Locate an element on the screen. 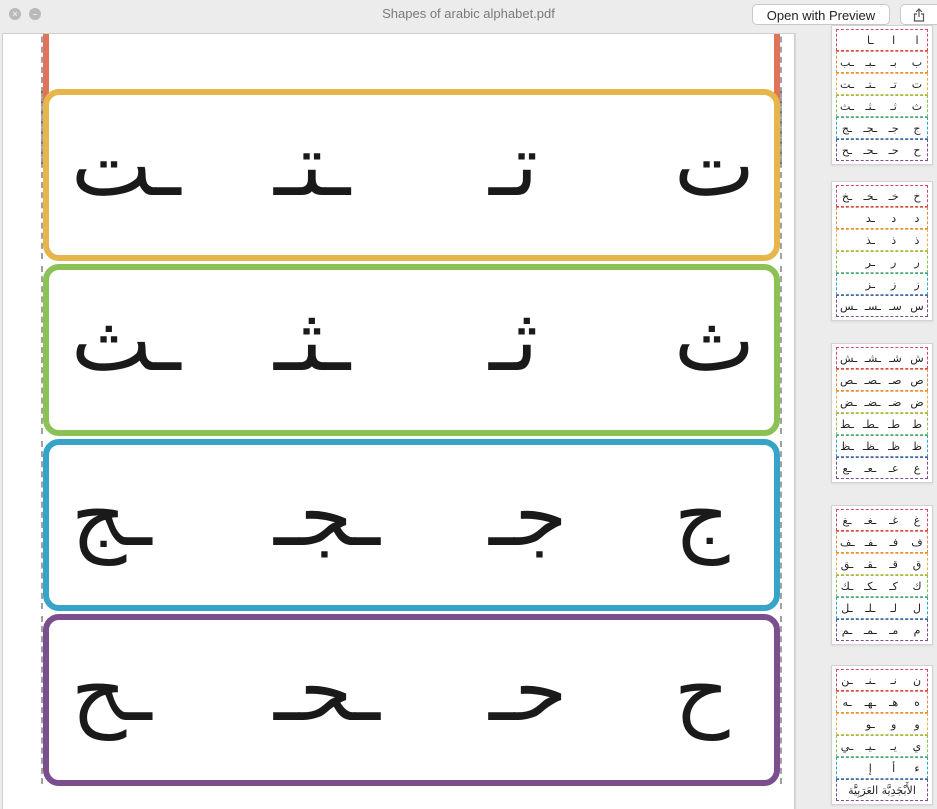 This screenshot has width=937, height=809. thumbnail-letter: ـخ is located at coordinates (847, 196).